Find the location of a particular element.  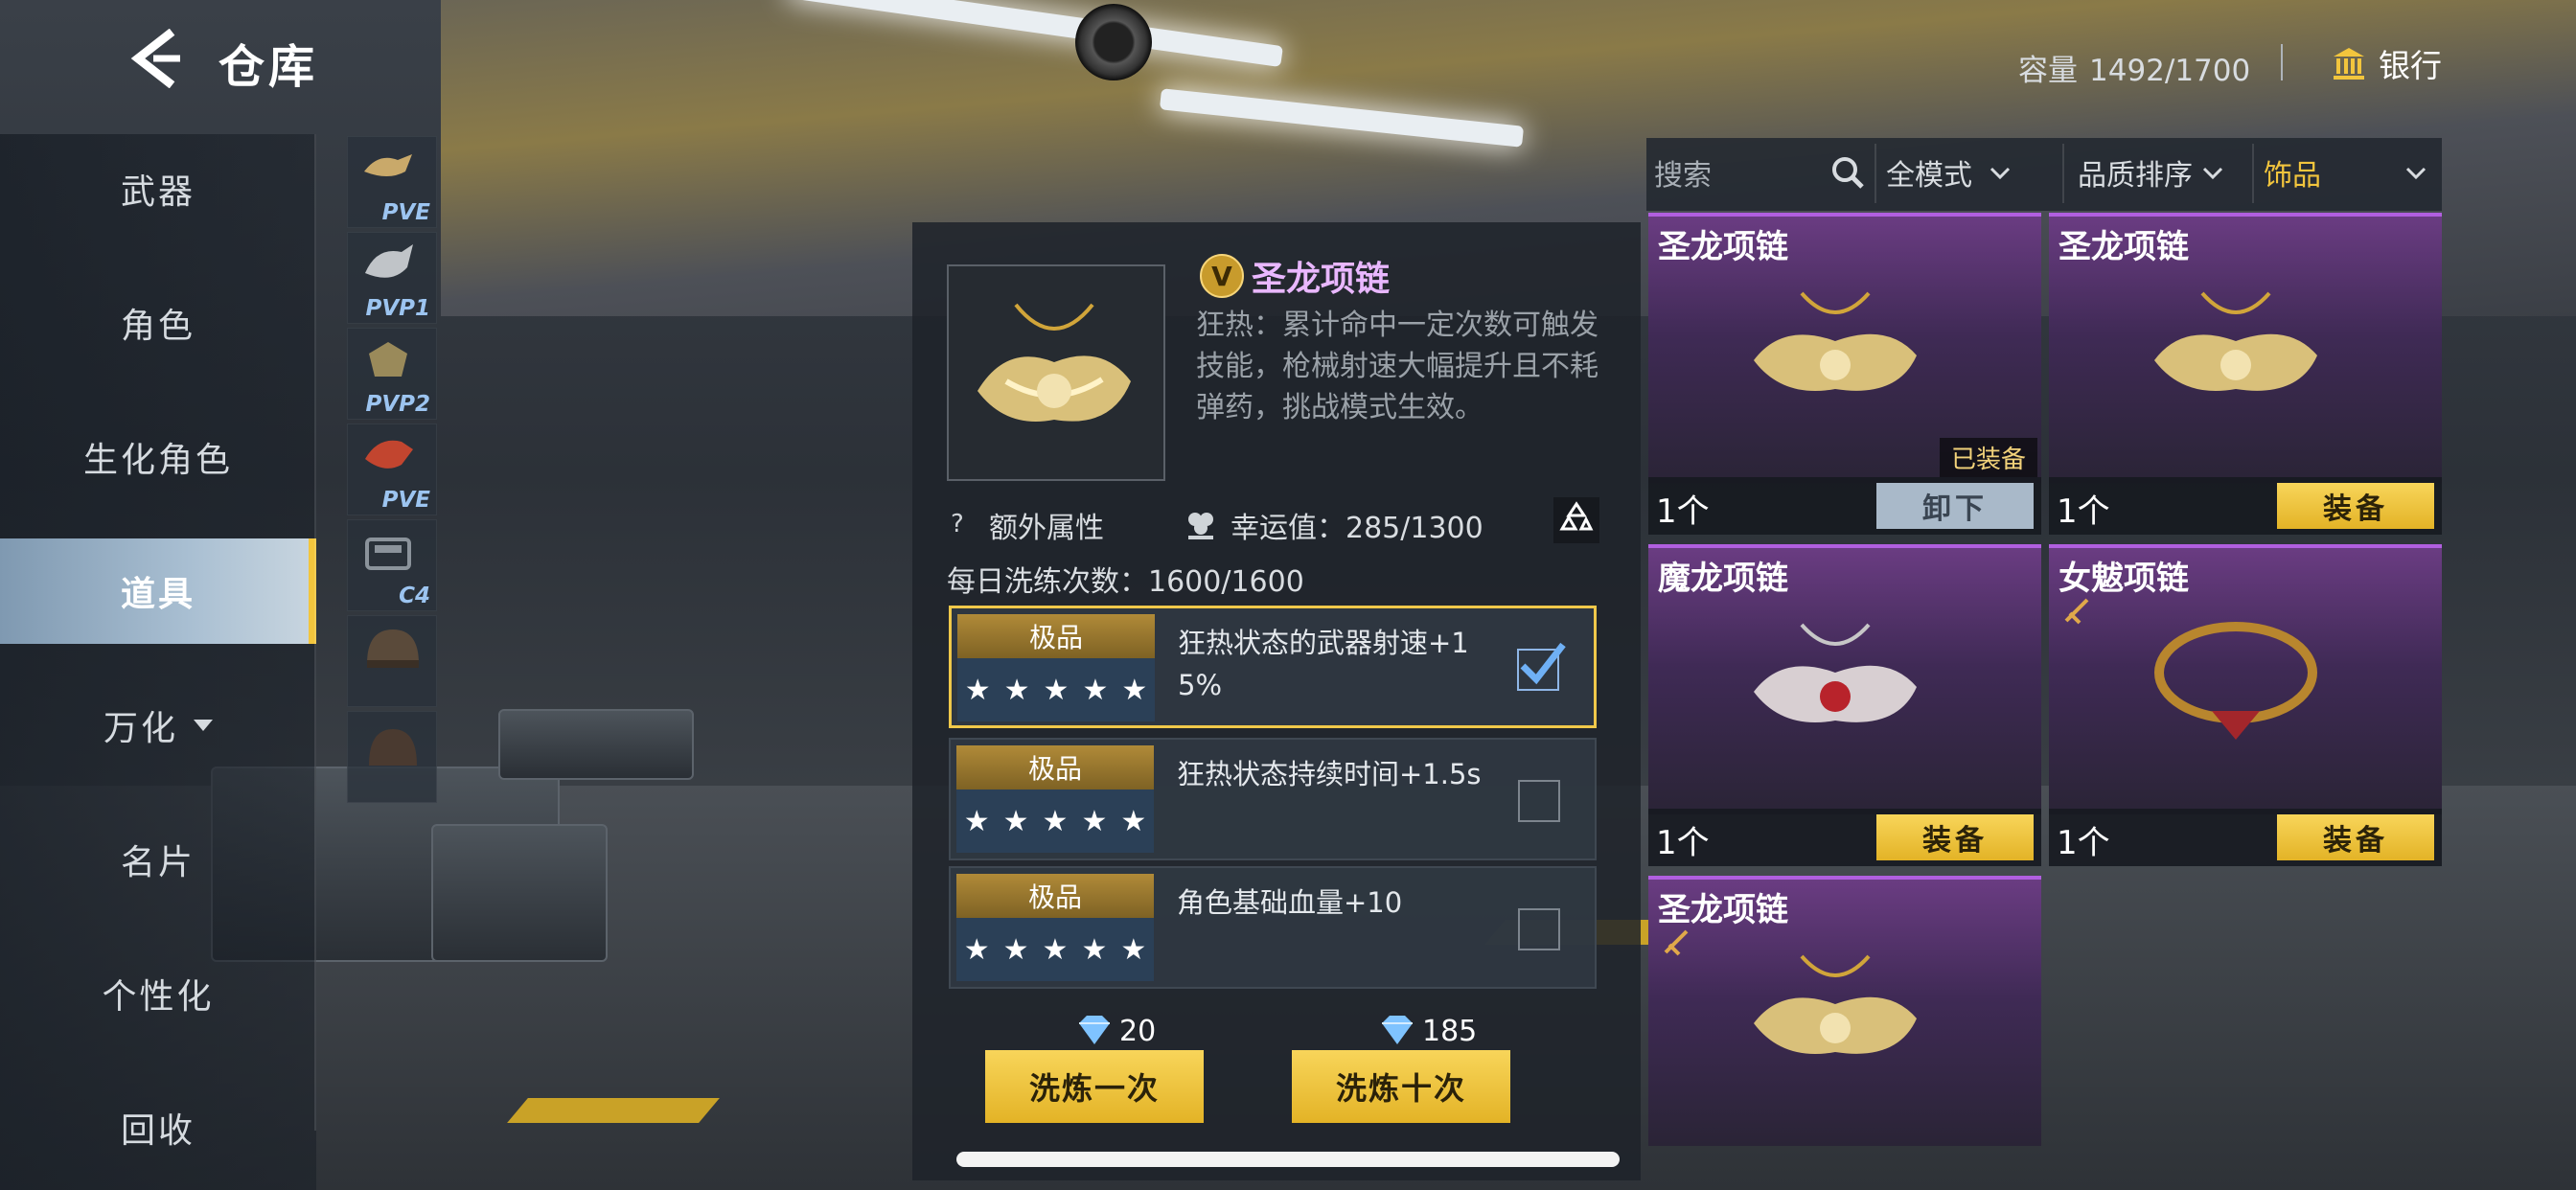

sidebar-item-items: 道具 is located at coordinates (158, 591).